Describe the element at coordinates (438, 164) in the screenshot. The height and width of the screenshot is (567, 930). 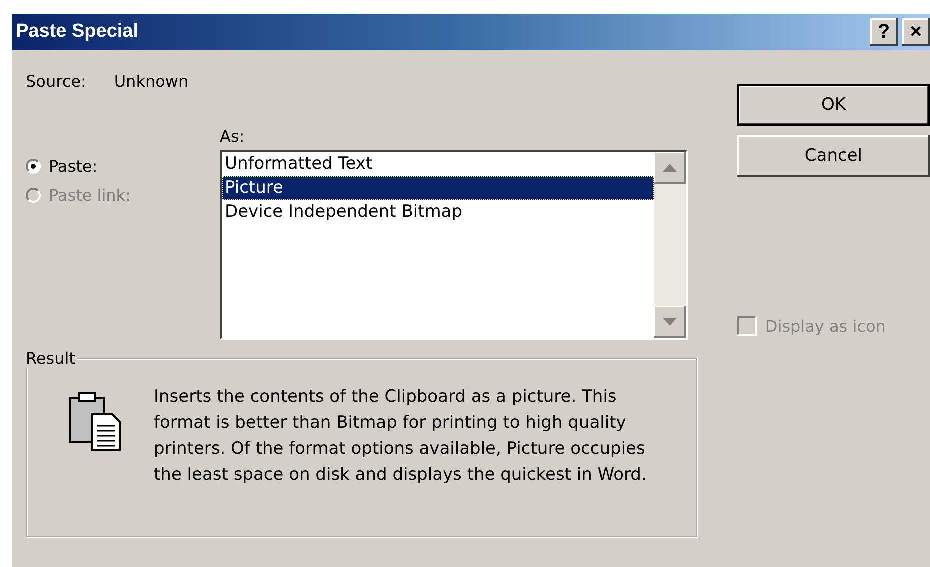
I see `list-item: Unformatted Text` at that location.